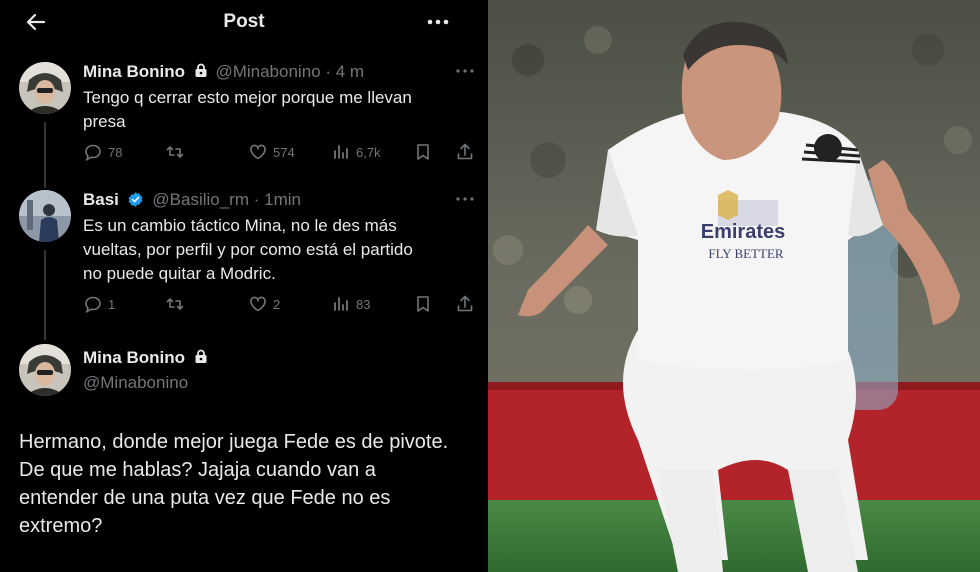 The image size is (980, 572). I want to click on view-count: 6,7k, so click(368, 152).